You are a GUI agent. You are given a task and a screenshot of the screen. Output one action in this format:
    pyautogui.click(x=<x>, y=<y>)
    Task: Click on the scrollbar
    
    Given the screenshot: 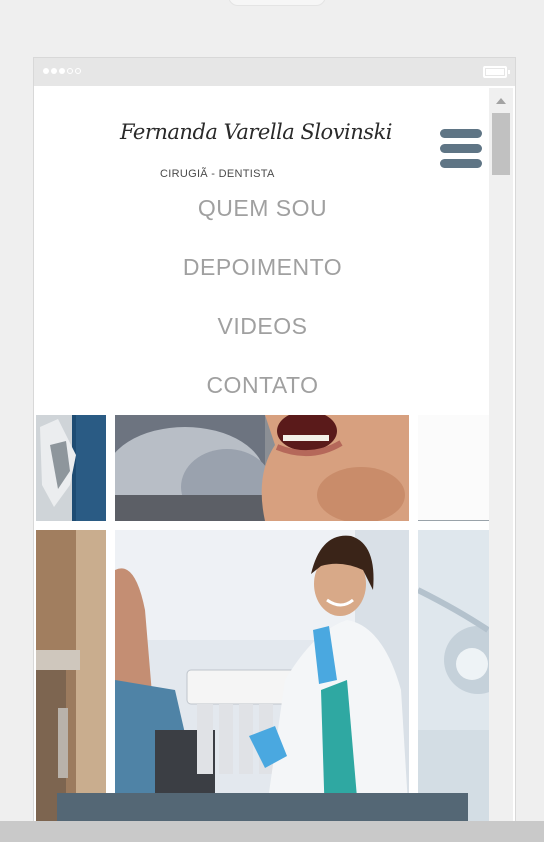 What is the action you would take?
    pyautogui.click(x=501, y=454)
    